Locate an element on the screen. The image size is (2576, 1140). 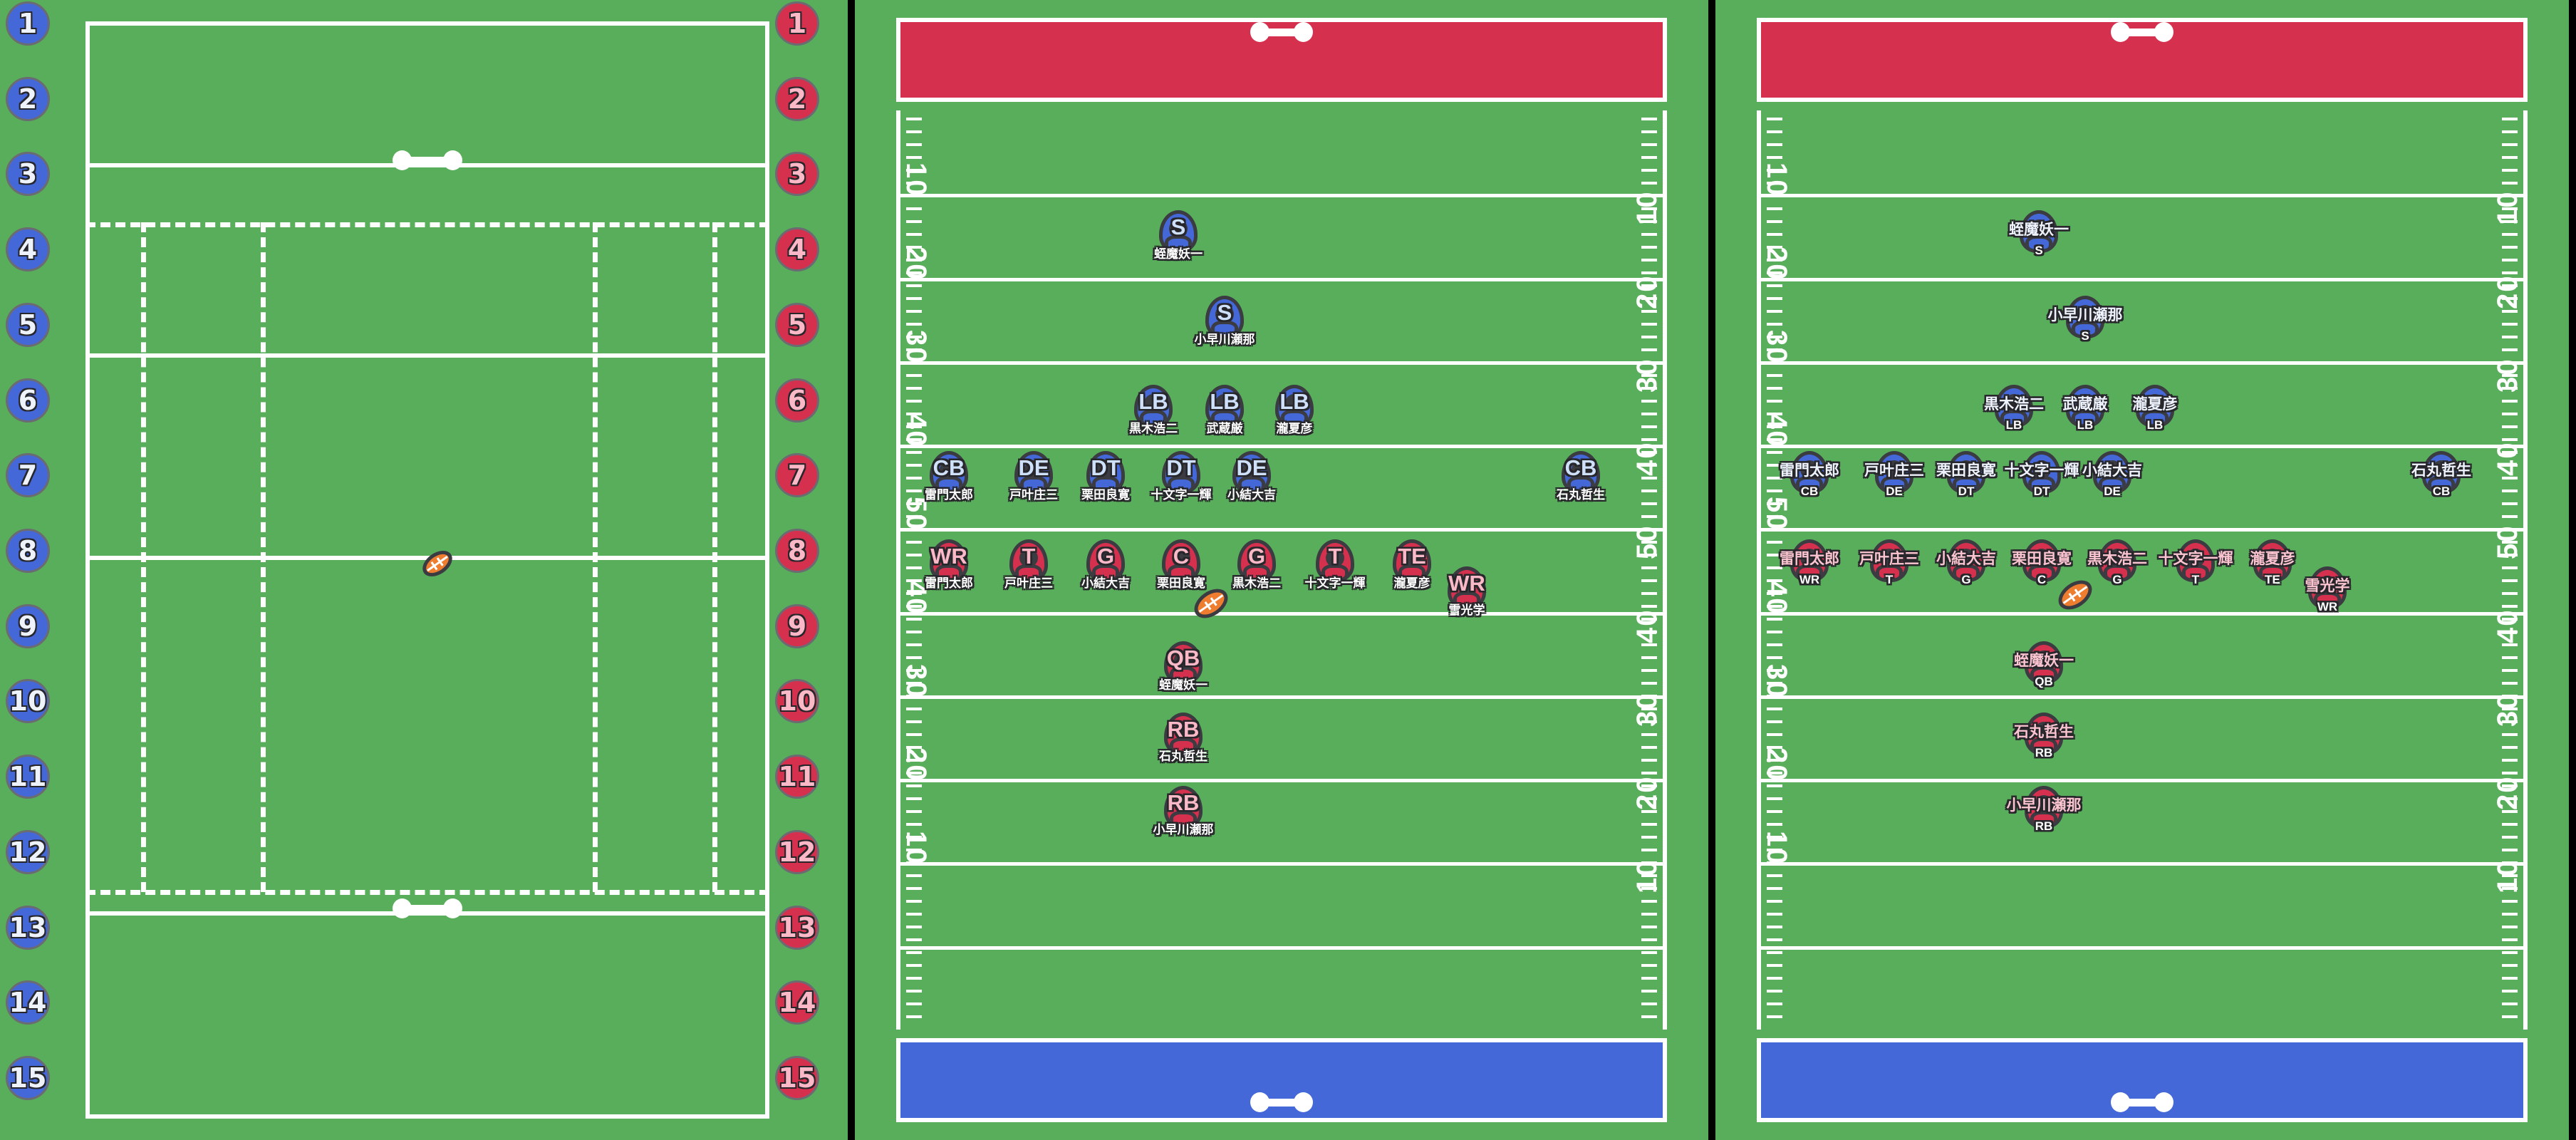
yard-number-left-8: 10 is located at coordinates (916, 848).